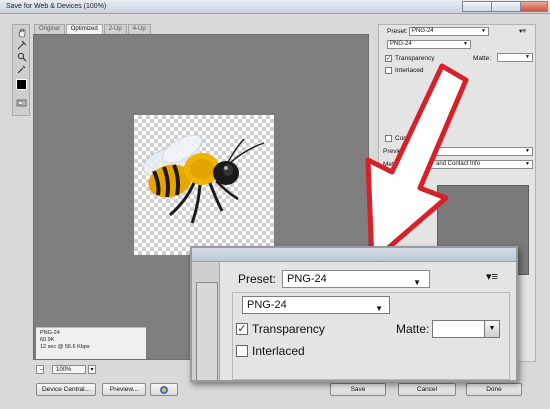 The image size is (550, 409). I want to click on inset-format-select: PNG-24 ▼, so click(316, 305).